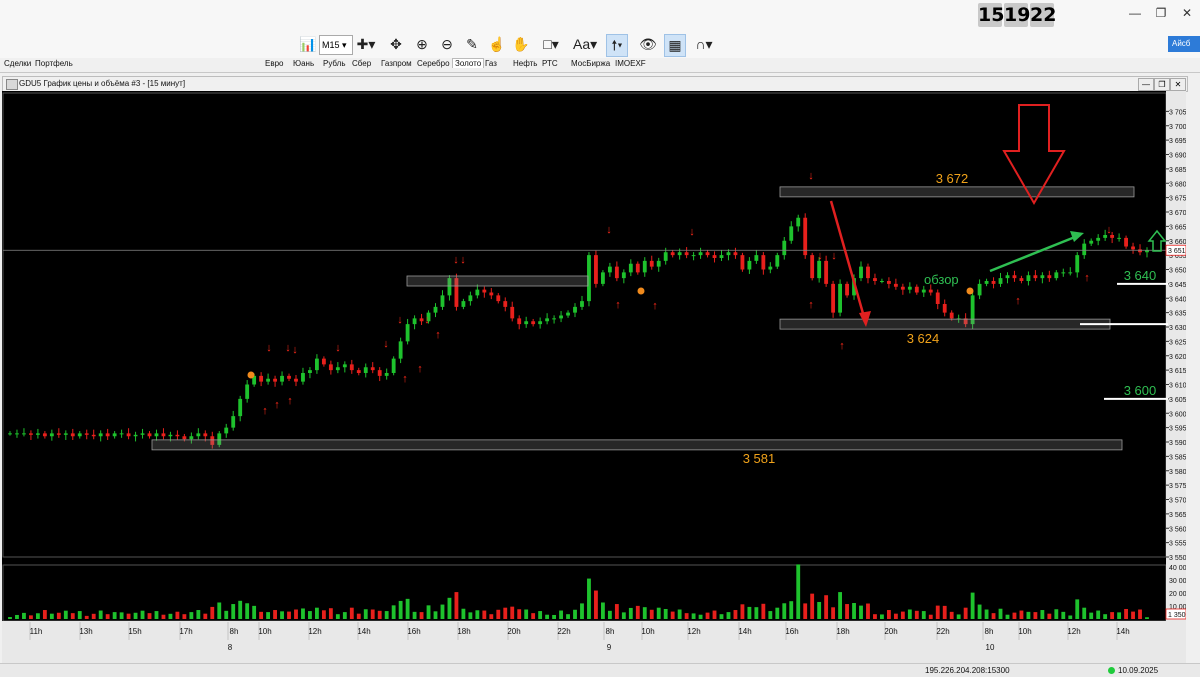  What do you see at coordinates (1162, 84) in the screenshot?
I see `window-restore-icon: ❐` at bounding box center [1162, 84].